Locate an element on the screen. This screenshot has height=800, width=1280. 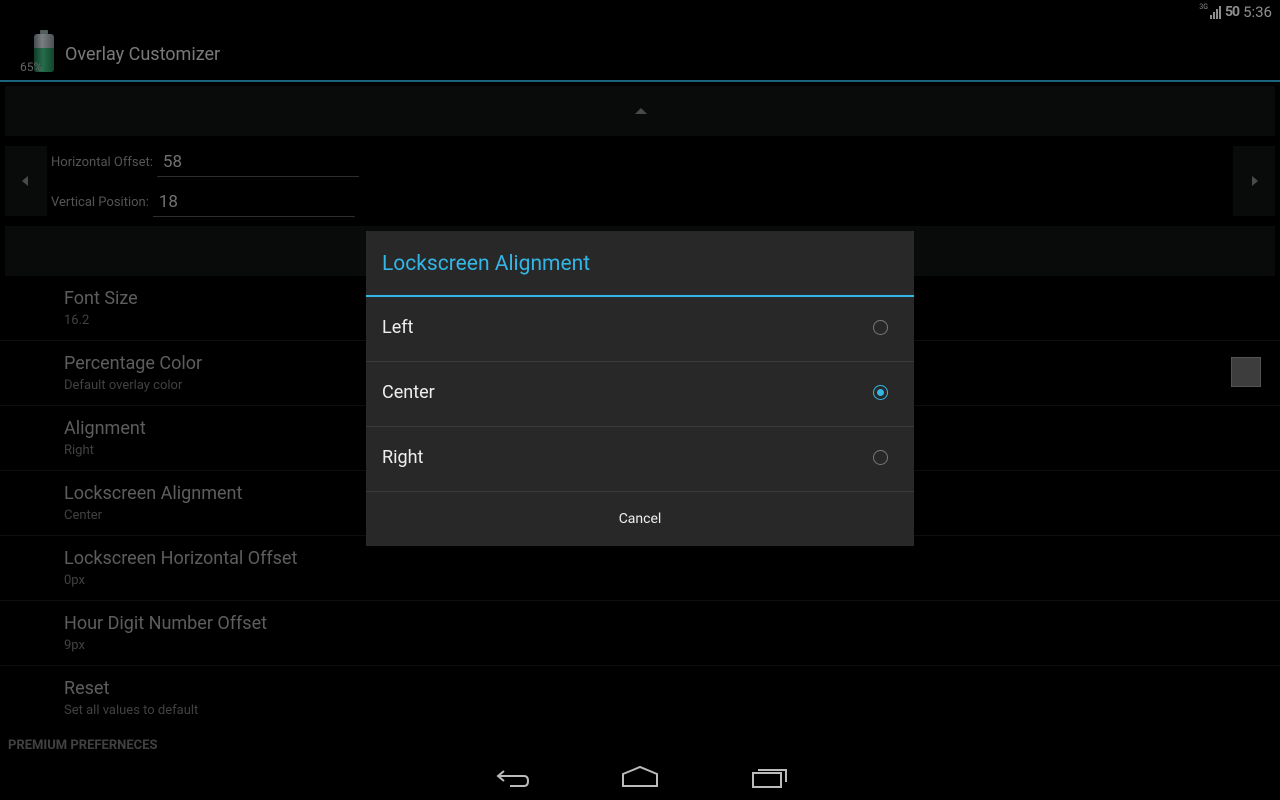
option-label: Right is located at coordinates (403, 457).